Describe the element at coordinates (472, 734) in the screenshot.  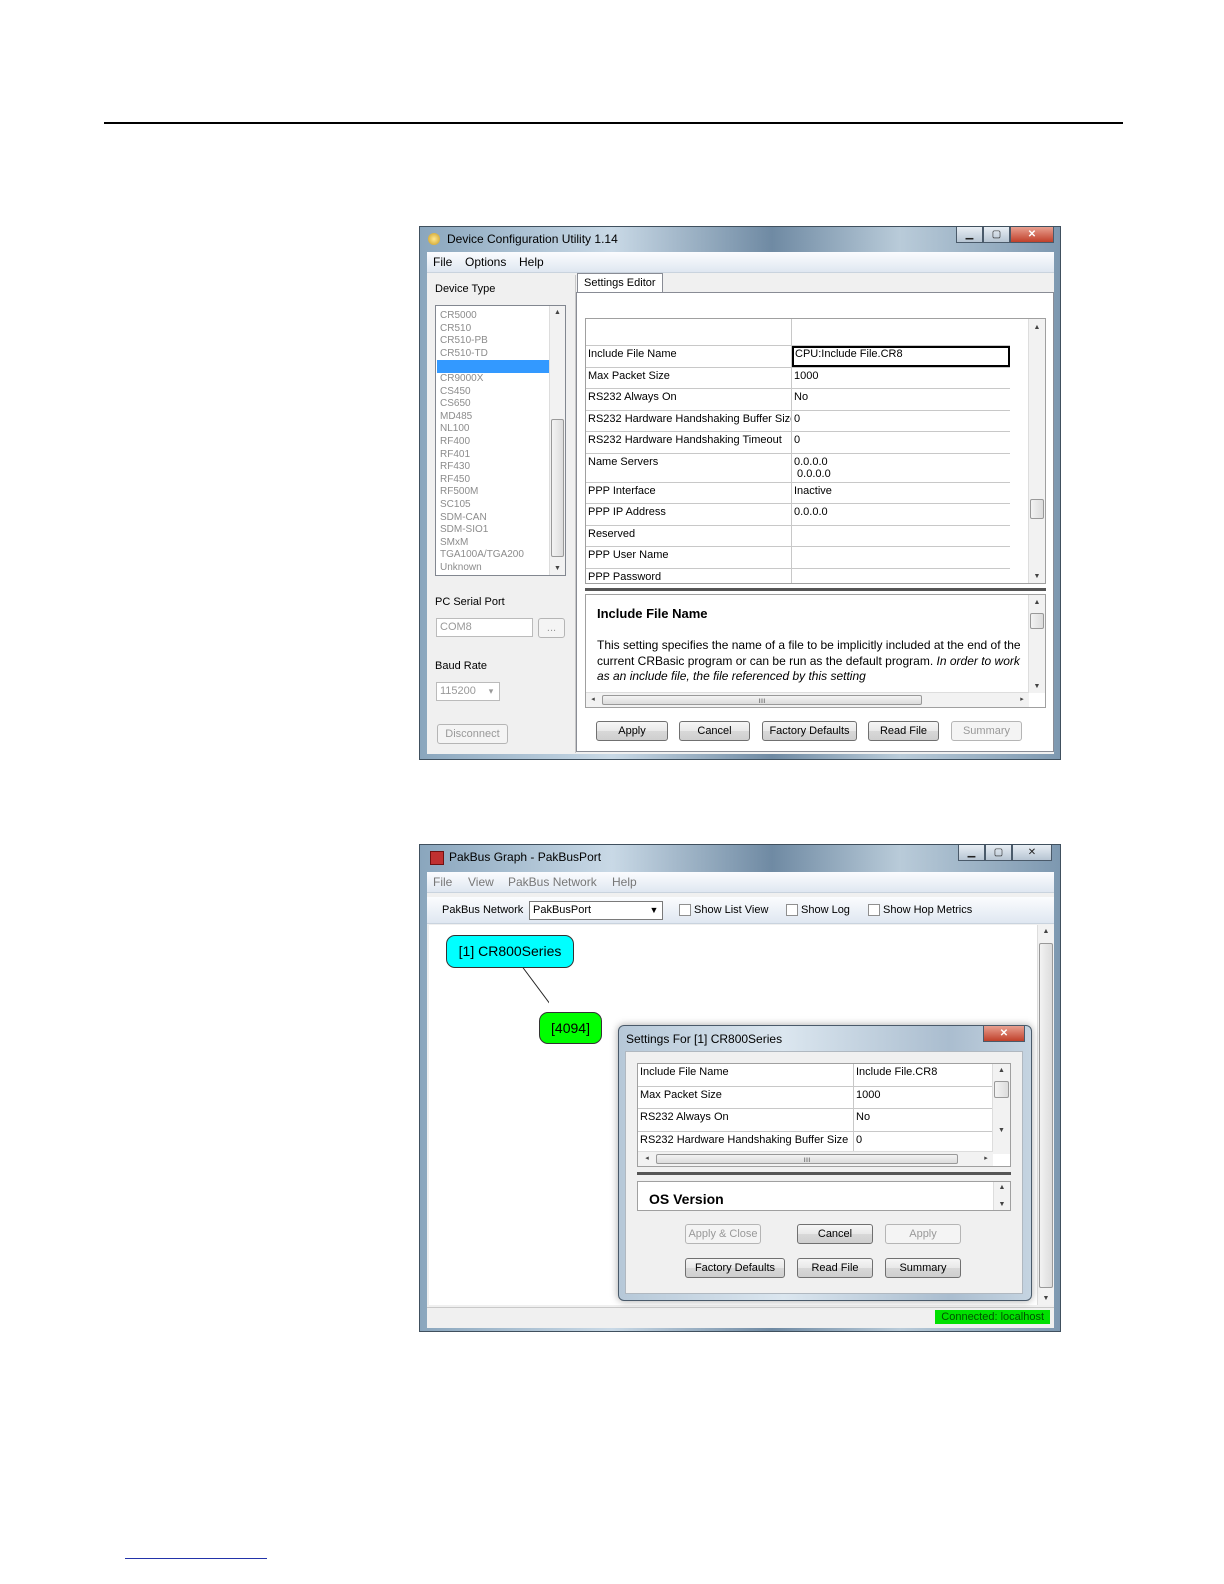
I see `disconnect-button: Disconnect` at that location.